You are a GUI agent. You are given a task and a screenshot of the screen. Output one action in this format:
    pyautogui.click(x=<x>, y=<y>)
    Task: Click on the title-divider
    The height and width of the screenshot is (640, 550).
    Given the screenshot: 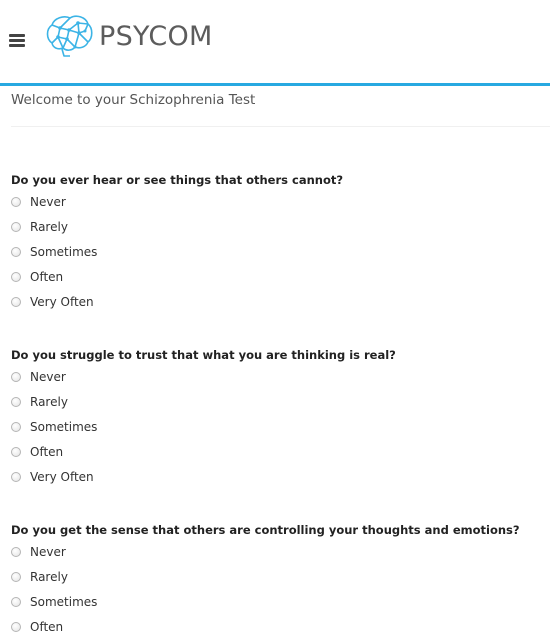 What is the action you would take?
    pyautogui.click(x=280, y=126)
    